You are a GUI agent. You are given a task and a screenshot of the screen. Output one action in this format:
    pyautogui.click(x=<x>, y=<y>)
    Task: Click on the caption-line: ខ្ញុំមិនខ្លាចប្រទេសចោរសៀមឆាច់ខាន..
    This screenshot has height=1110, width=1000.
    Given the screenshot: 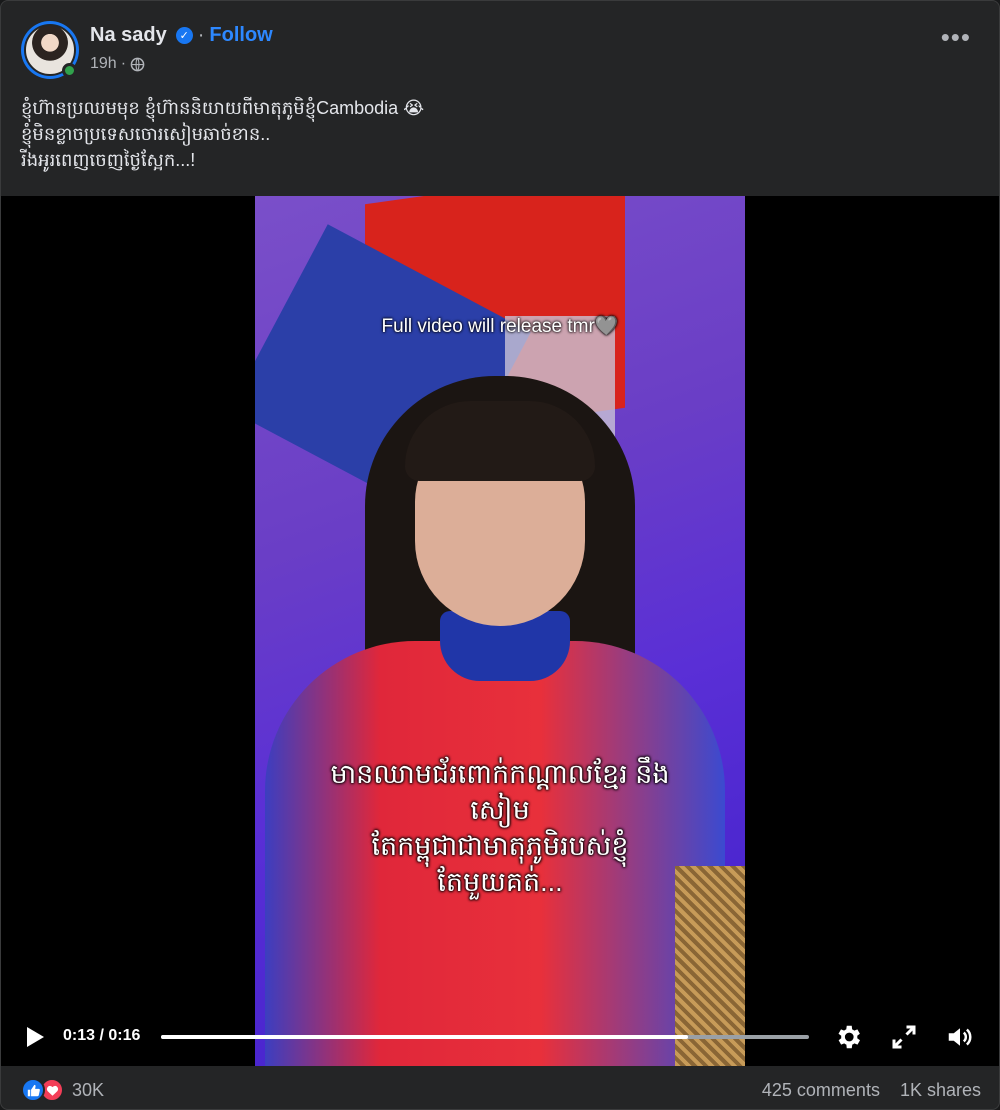 What is the action you would take?
    pyautogui.click(x=146, y=134)
    